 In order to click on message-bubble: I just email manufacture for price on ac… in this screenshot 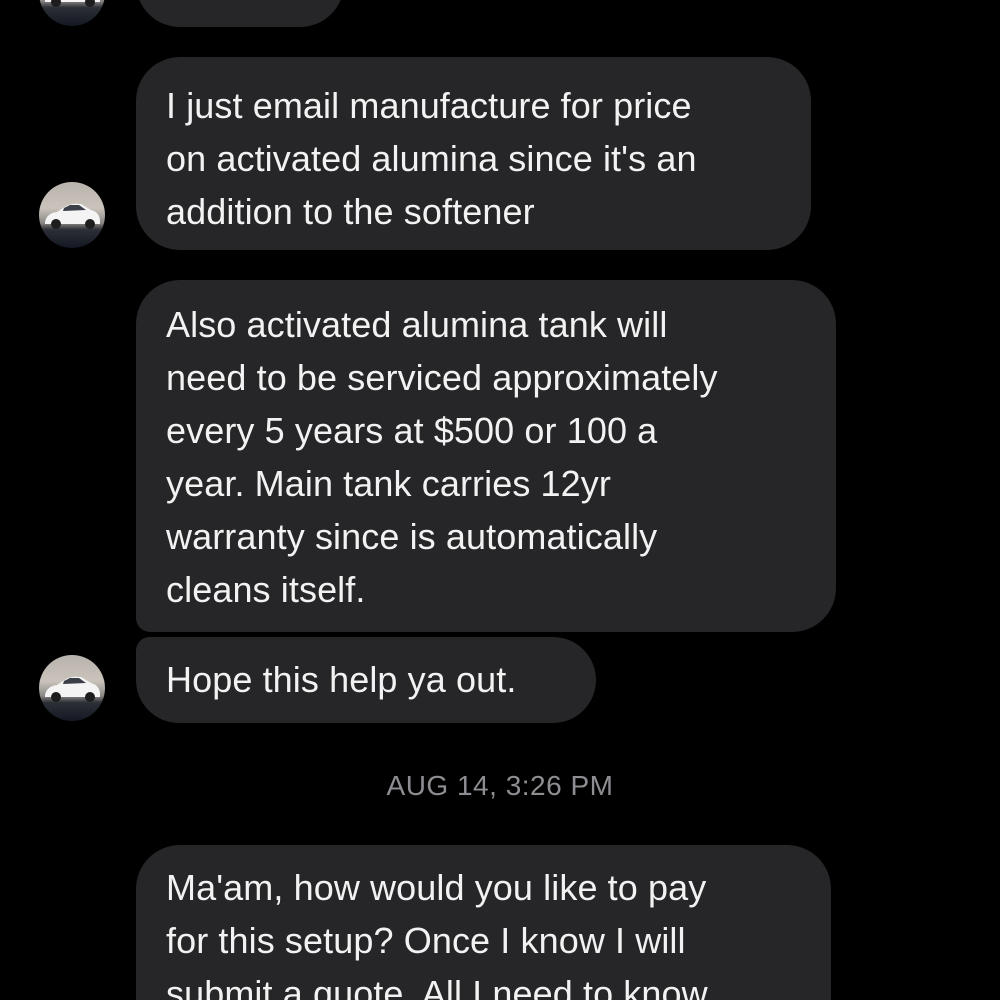, I will do `click(473, 153)`.